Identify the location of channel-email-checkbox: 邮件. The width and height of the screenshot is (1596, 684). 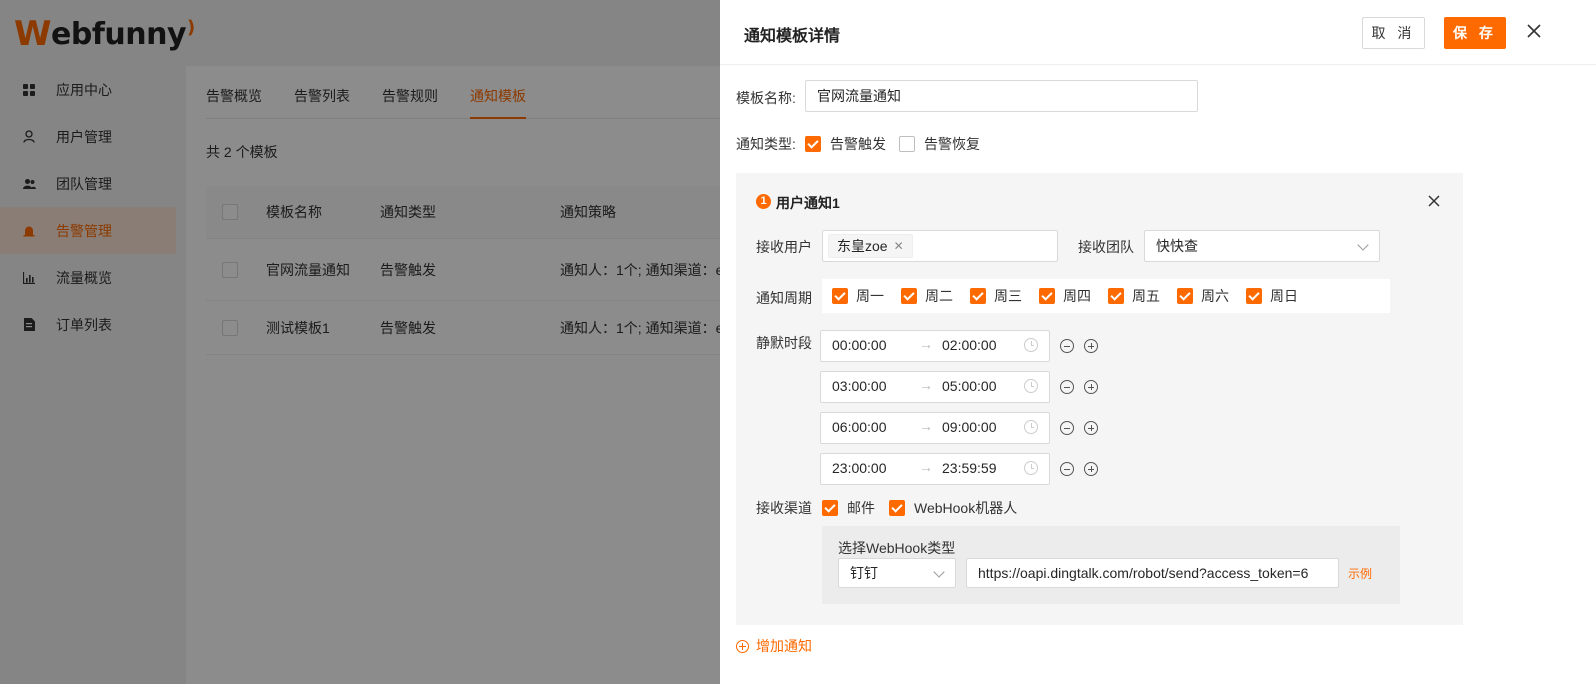
(848, 508).